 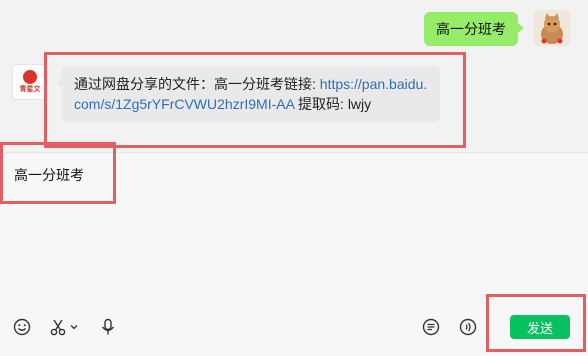 What do you see at coordinates (294, 328) in the screenshot?
I see `composer-toolbar` at bounding box center [294, 328].